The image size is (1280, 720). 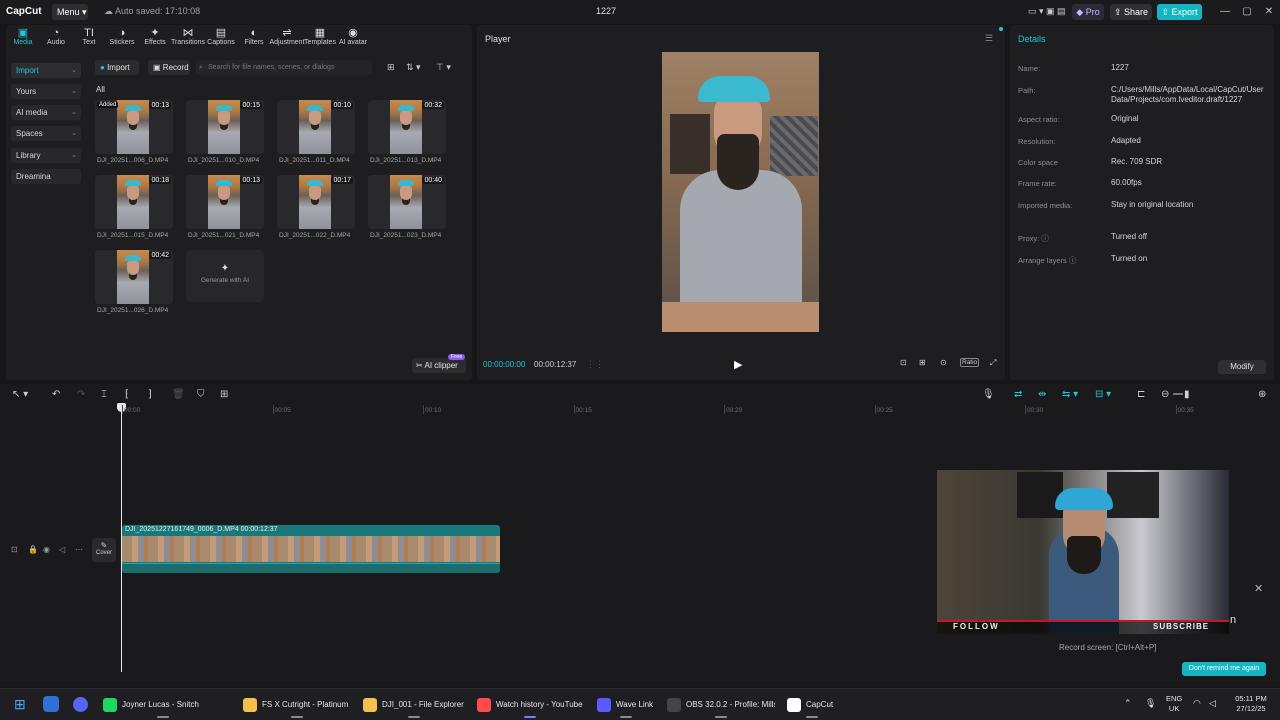 What do you see at coordinates (316, 127) in the screenshot?
I see `media-clip-card: 00:10` at bounding box center [316, 127].